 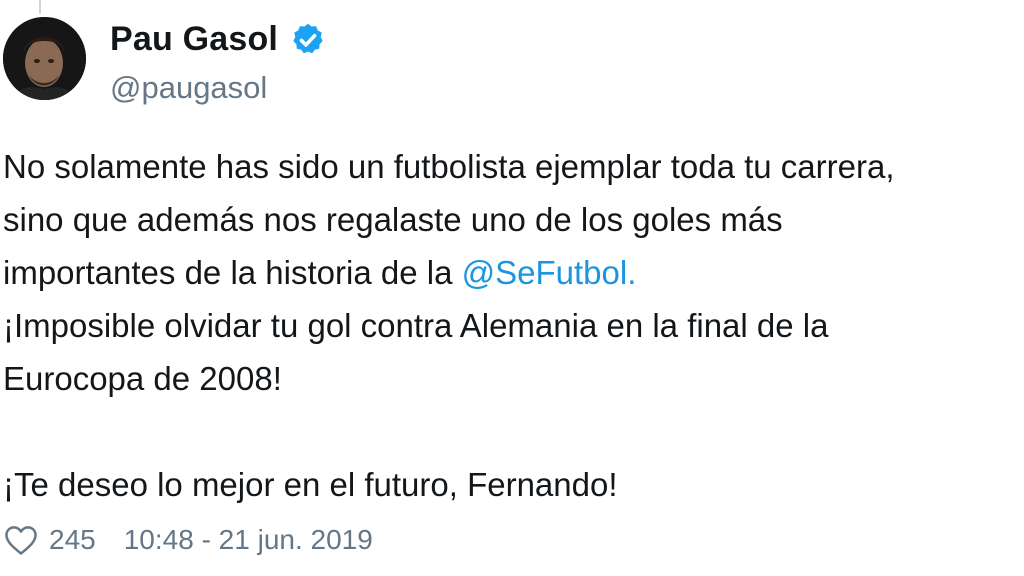 What do you see at coordinates (188, 88) in the screenshot?
I see `user-handle: @paugasol` at bounding box center [188, 88].